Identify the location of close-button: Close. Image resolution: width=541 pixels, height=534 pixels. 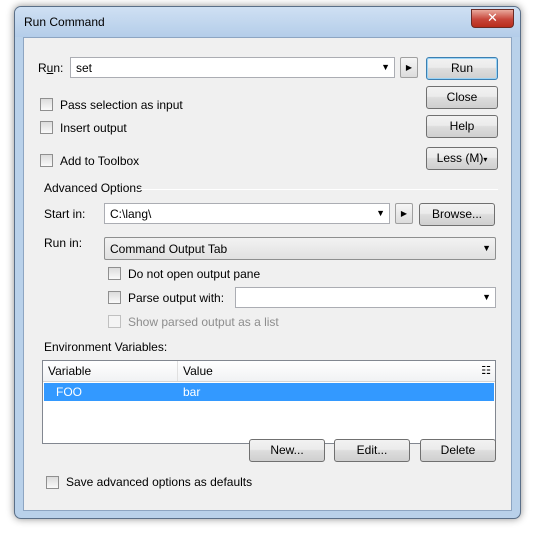
(462, 97).